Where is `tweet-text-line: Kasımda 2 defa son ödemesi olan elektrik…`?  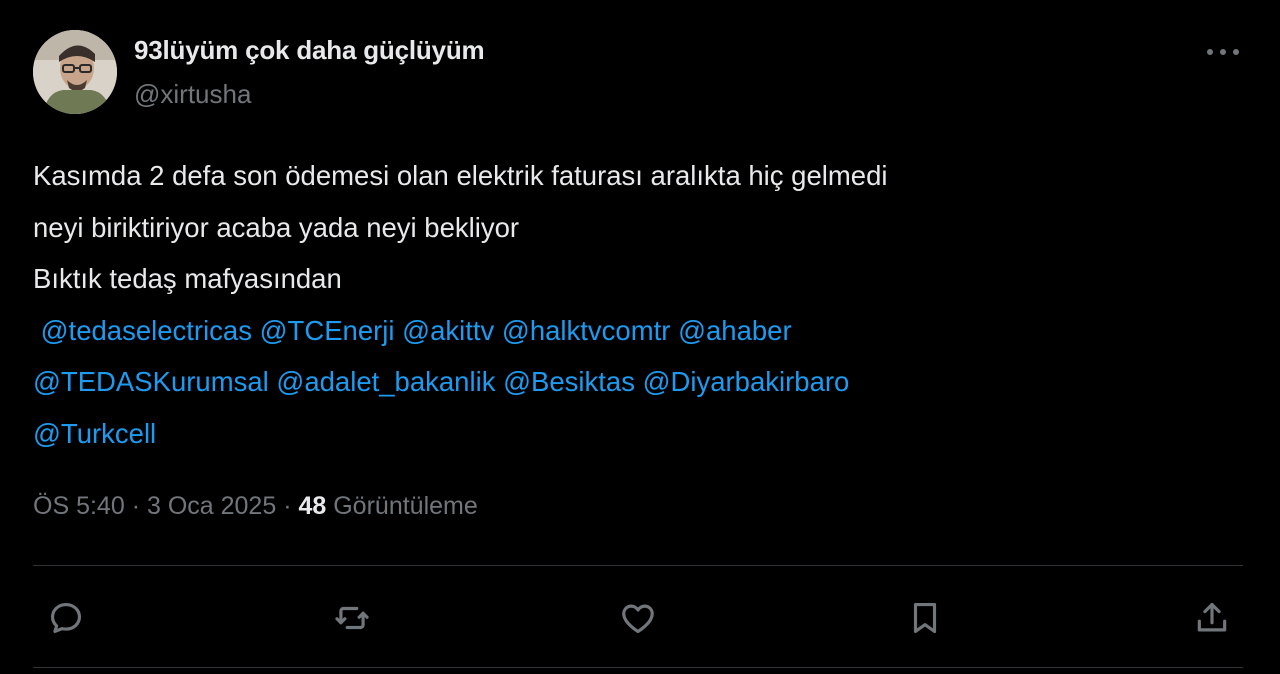 tweet-text-line: Kasımda 2 defa son ödemesi olan elektrik… is located at coordinates (460, 175).